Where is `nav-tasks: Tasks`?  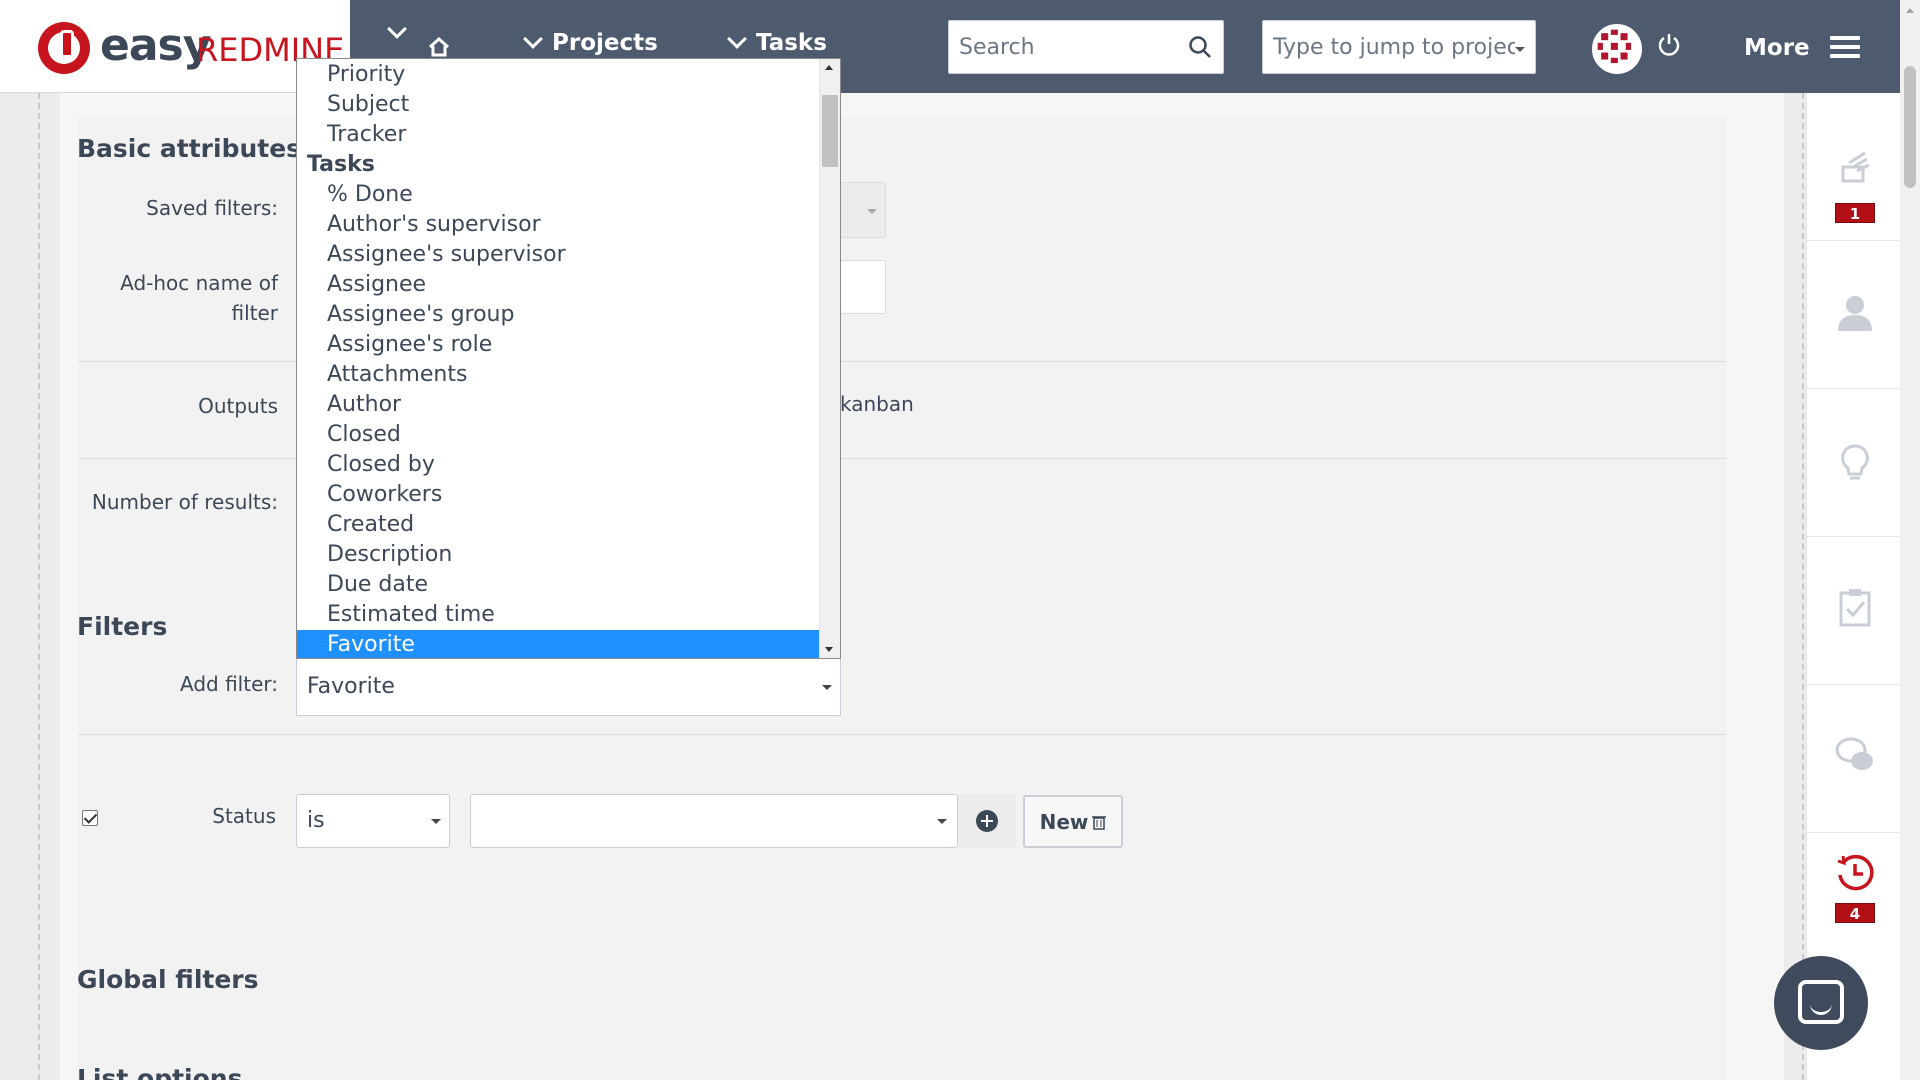
nav-tasks: Tasks is located at coordinates (777, 42).